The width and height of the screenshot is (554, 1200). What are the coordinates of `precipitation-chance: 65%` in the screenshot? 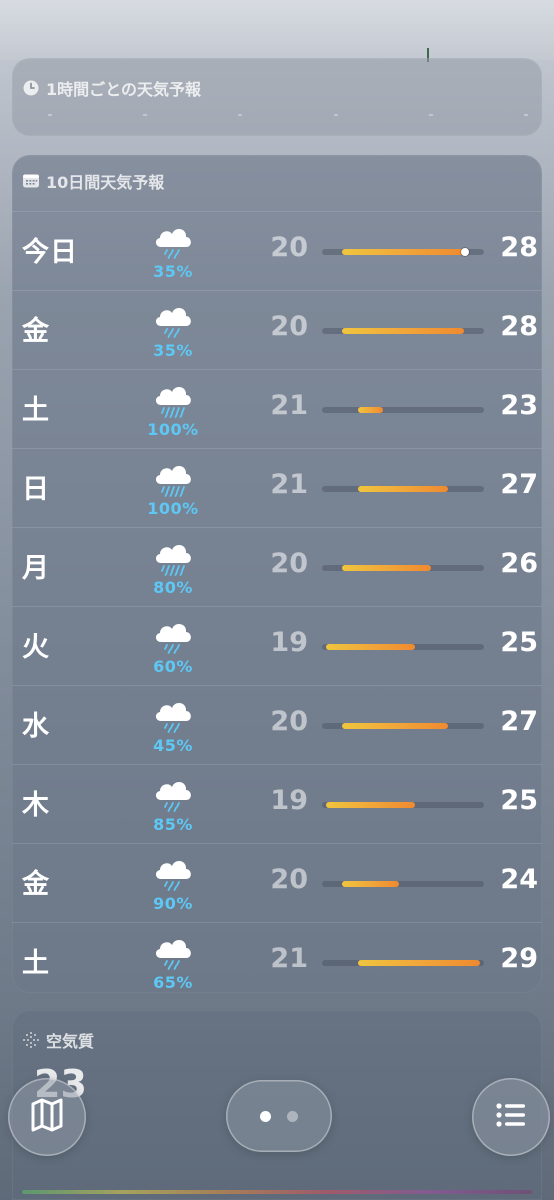 It's located at (173, 982).